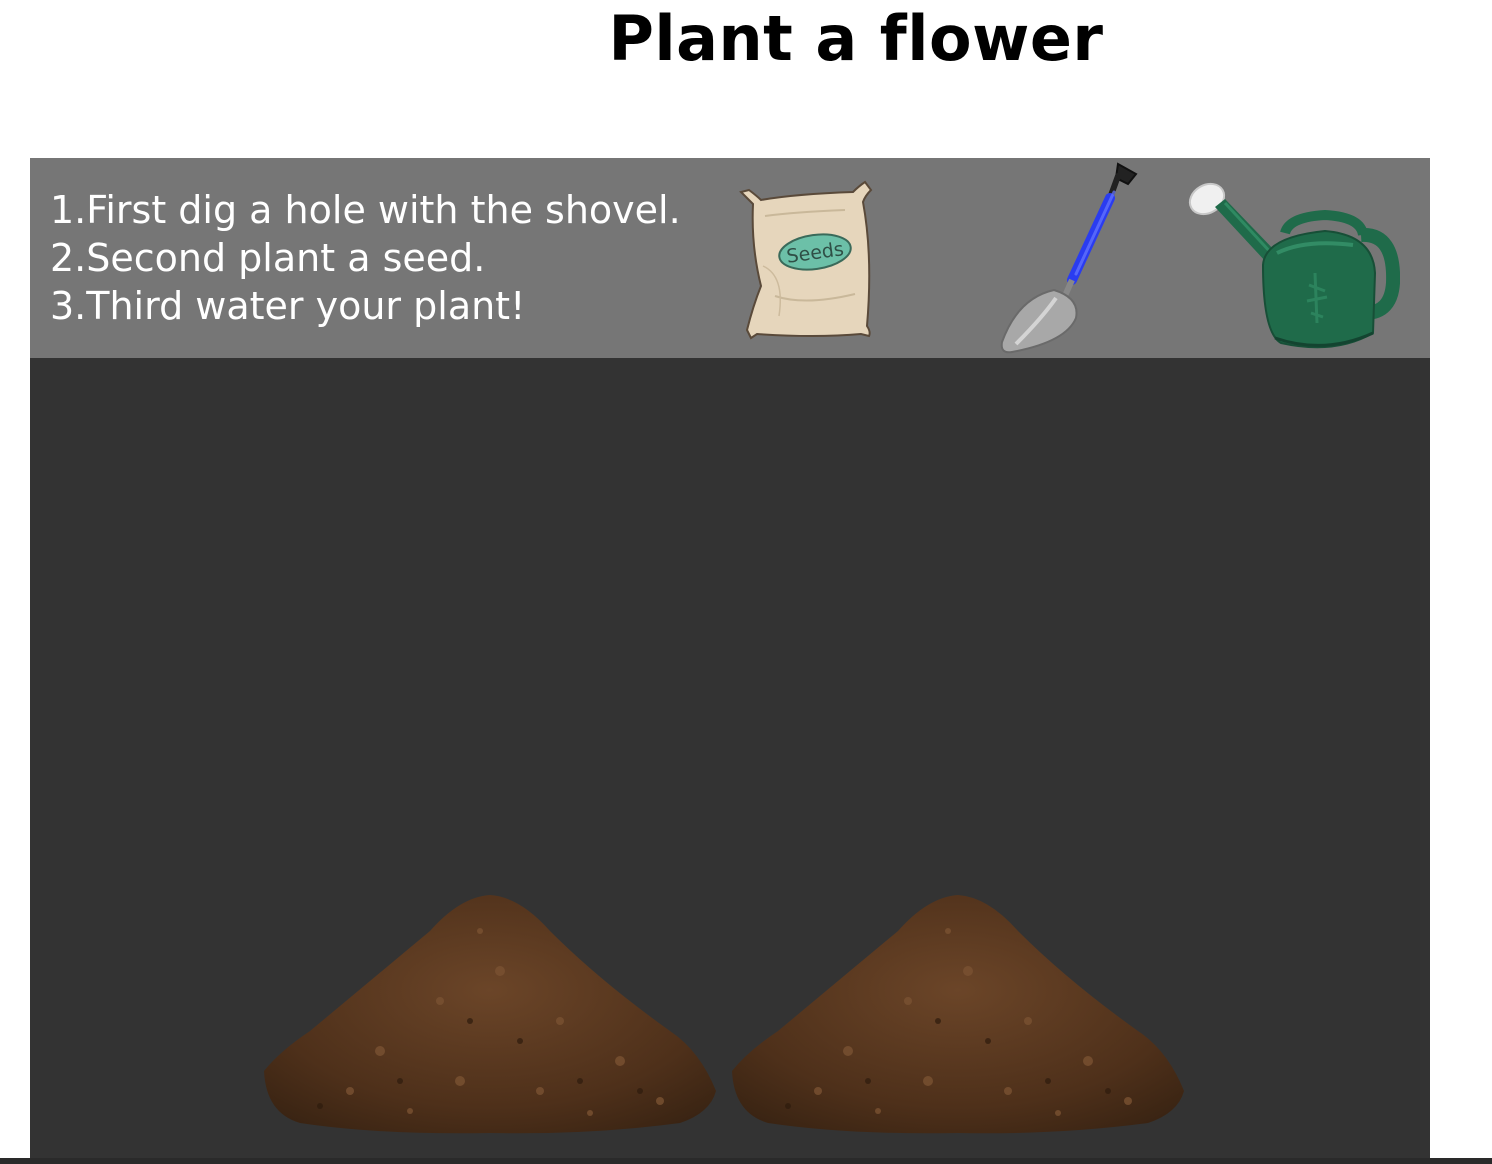 The height and width of the screenshot is (1164, 1492). I want to click on instruction-step-3: 3.Third water your plant!, so click(288, 306).